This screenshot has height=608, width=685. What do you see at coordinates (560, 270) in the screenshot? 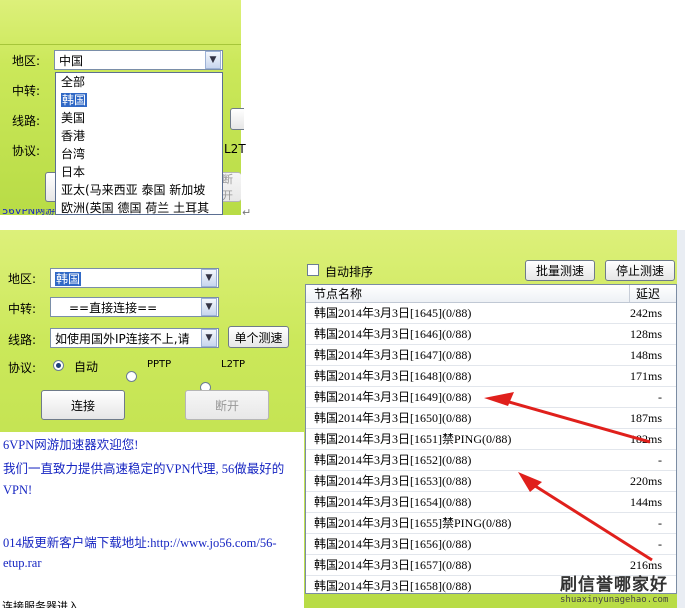
I see `batch-test-button: 批量测速` at bounding box center [560, 270].